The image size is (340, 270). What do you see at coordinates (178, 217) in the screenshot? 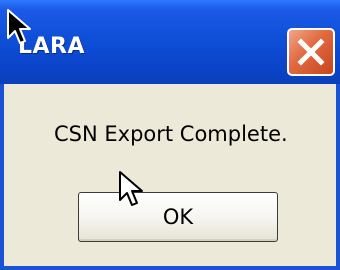
I see `ok-button: OK` at bounding box center [178, 217].